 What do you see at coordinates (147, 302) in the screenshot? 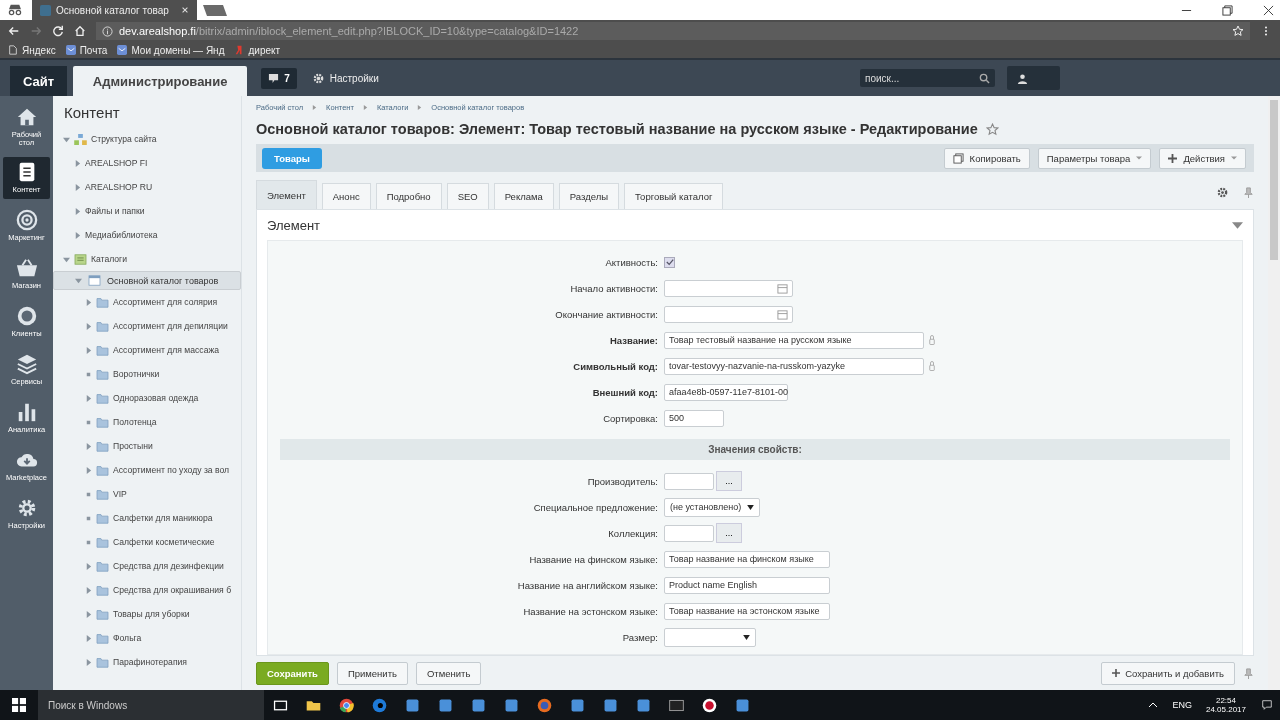
I see `tree-item: Ассортимент для солярия` at bounding box center [147, 302].